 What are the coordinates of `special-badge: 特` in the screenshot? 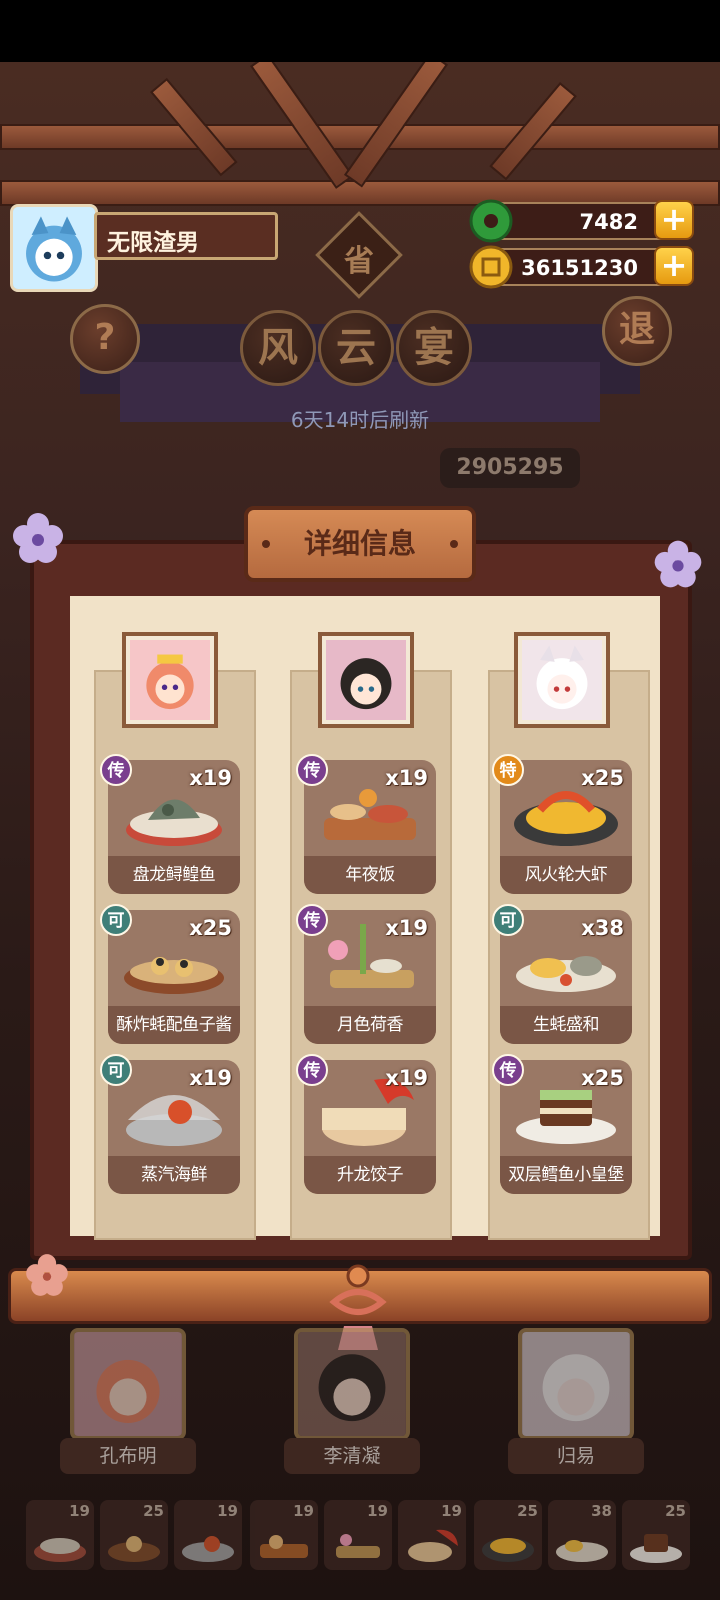 It's located at (508, 770).